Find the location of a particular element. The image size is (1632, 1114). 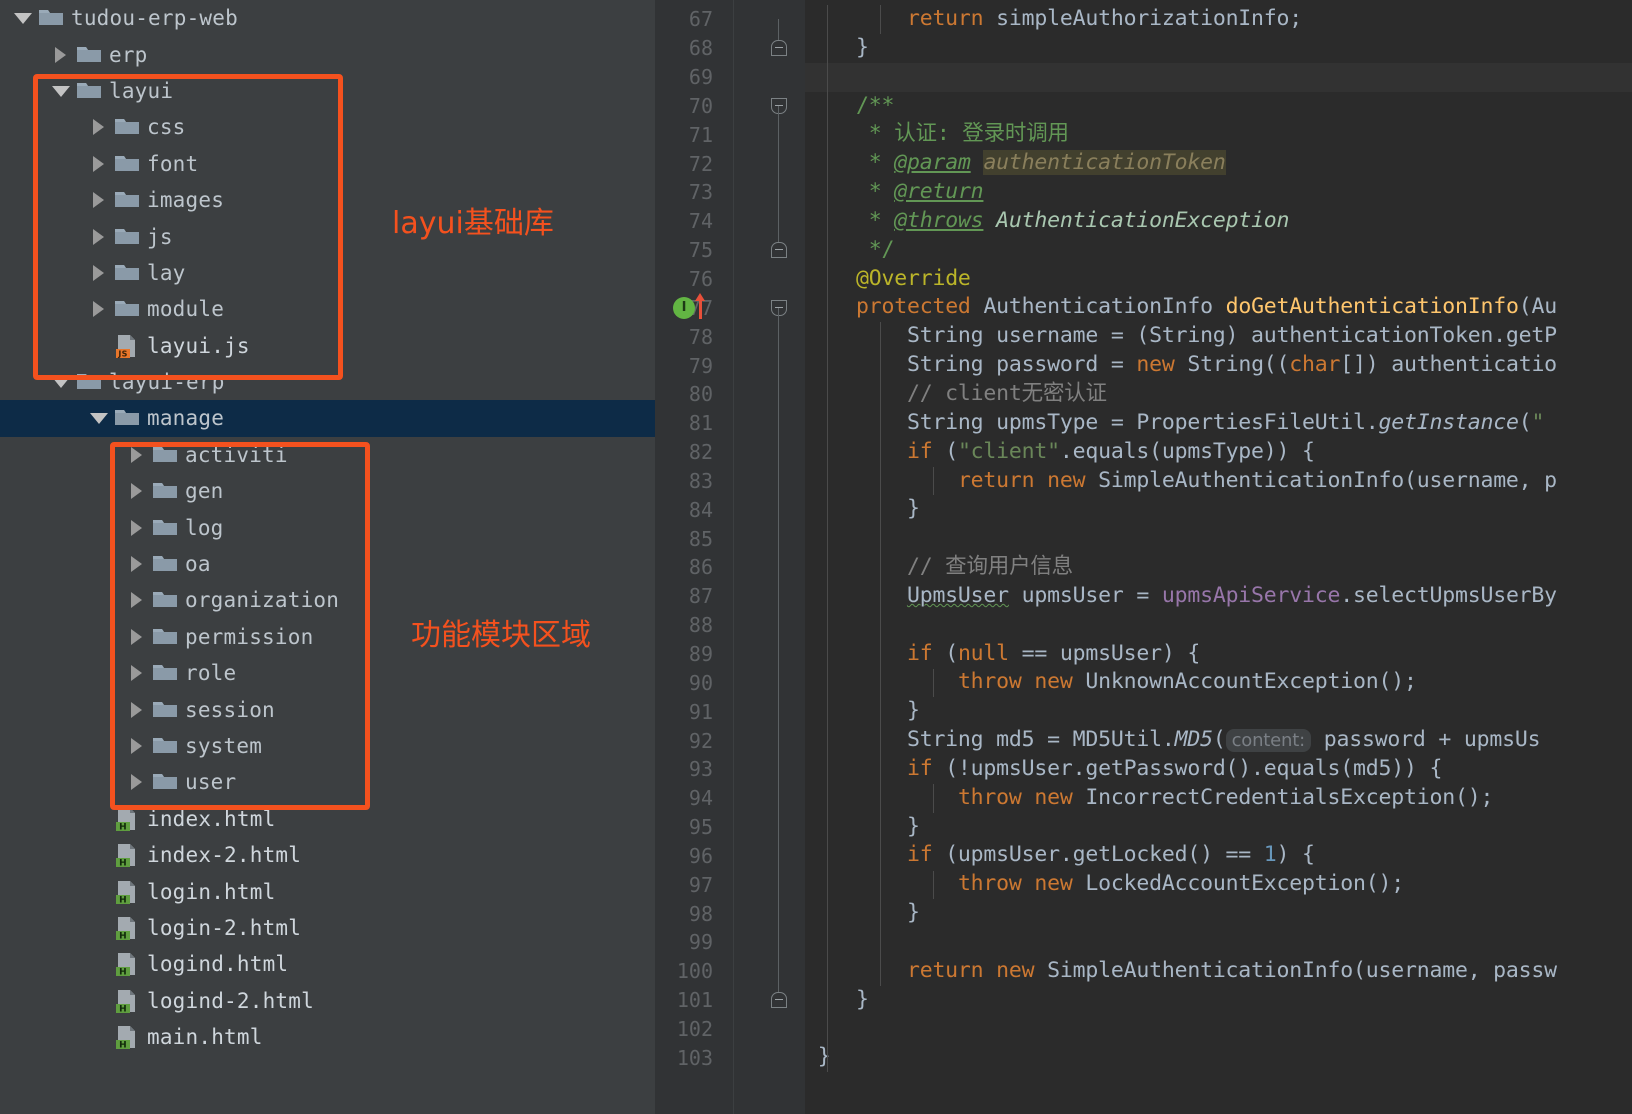

tree-item-layui-erp: layui-erp is located at coordinates (327, 382).